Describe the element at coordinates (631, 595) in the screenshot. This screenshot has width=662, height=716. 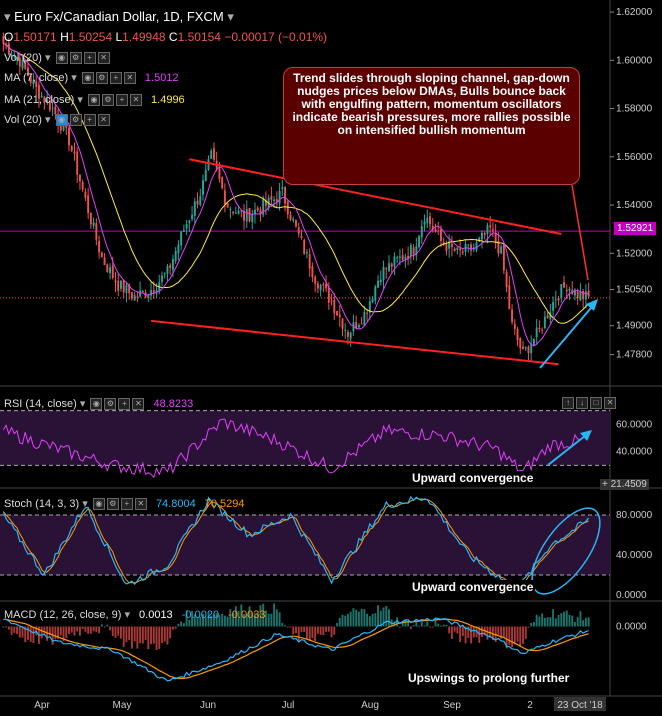
I see `stoch-axis-label: 0.0000` at that location.